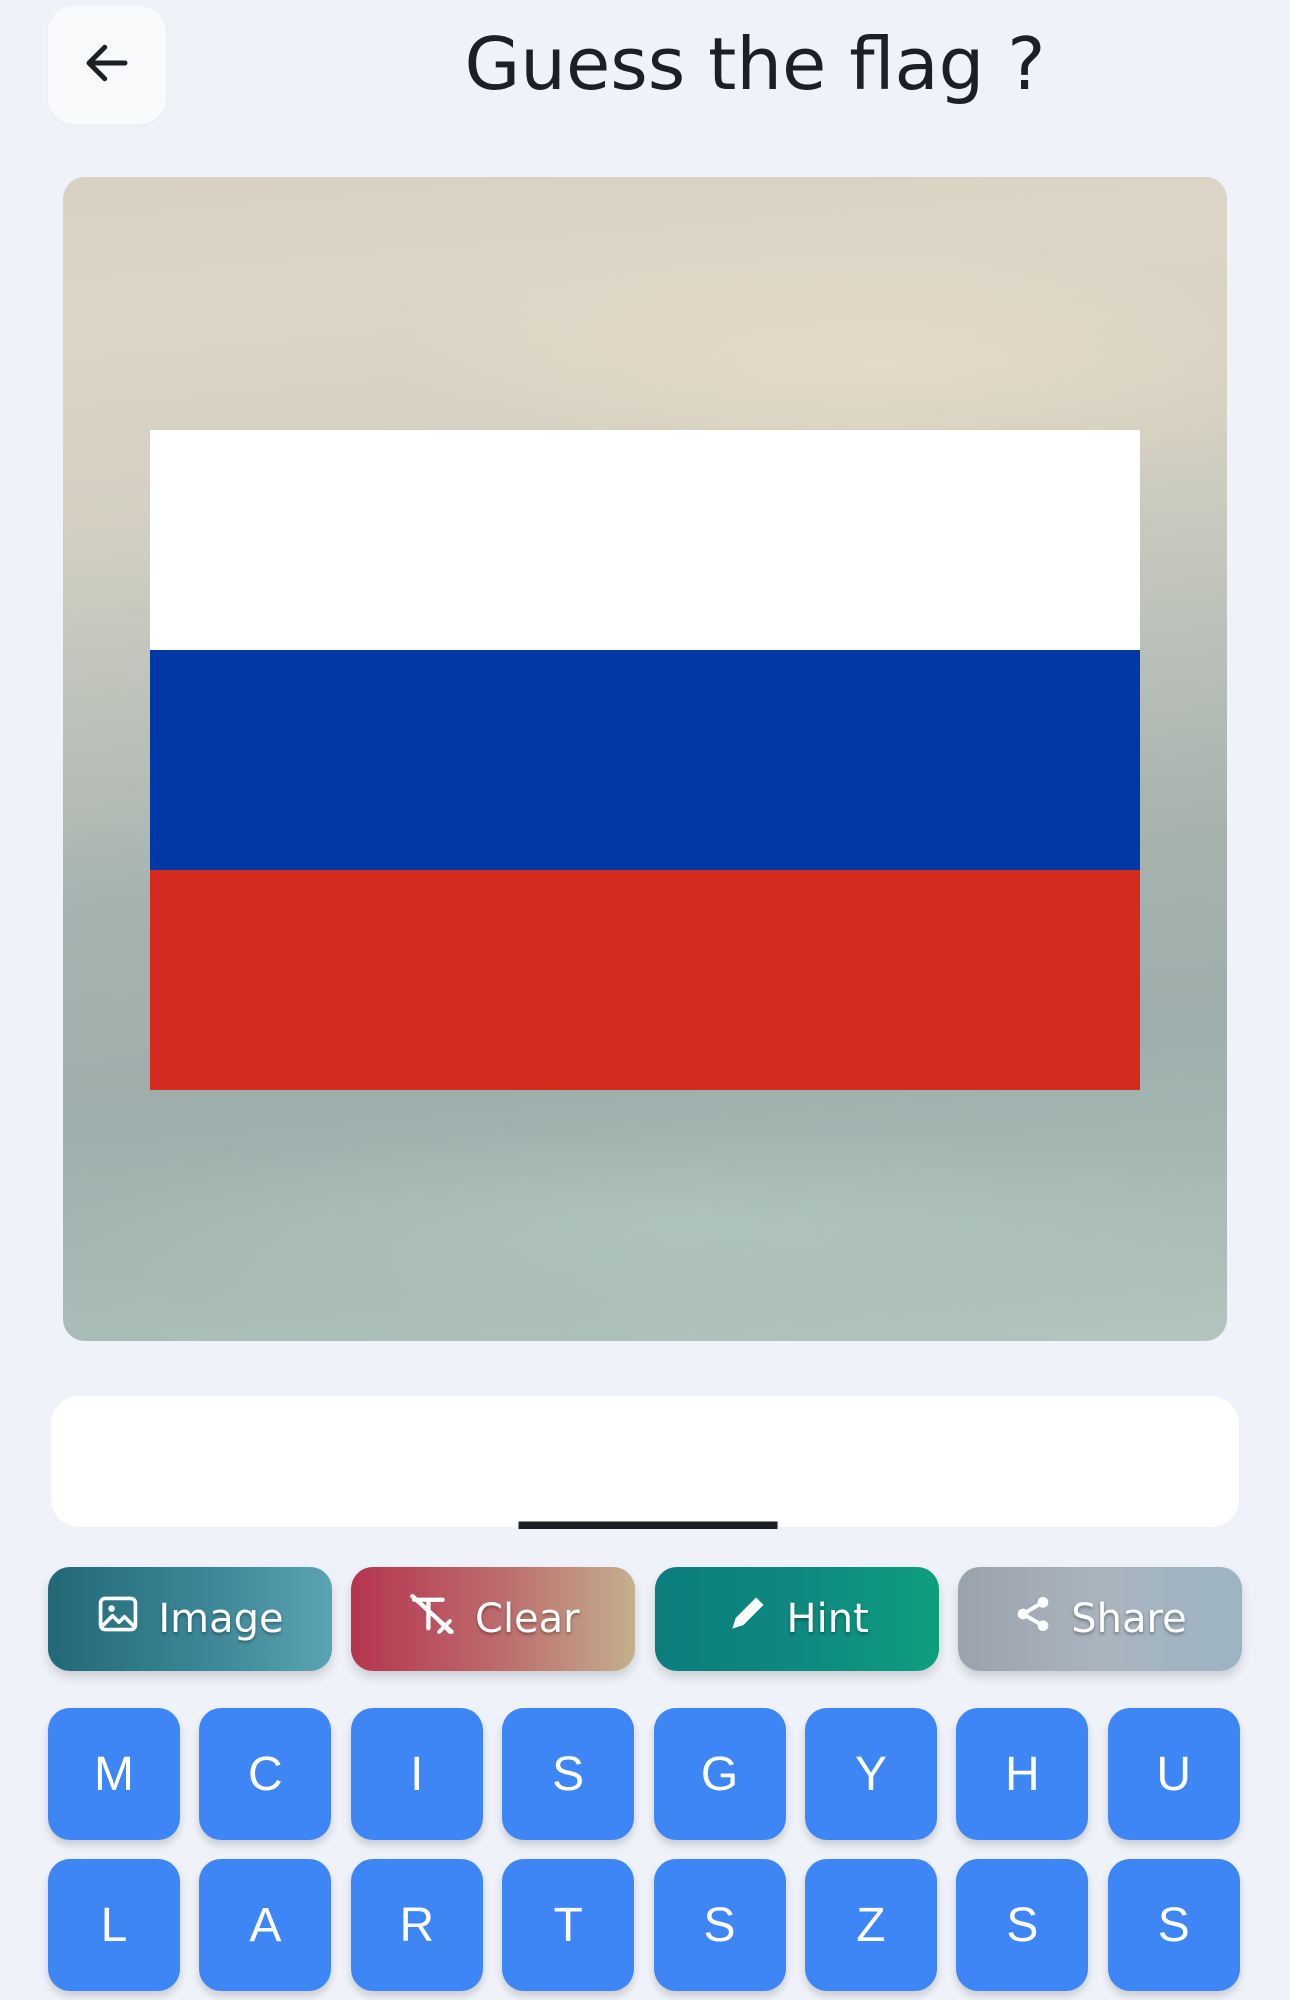 Image resolution: width=1290 pixels, height=2000 pixels. I want to click on clear-format-icon, so click(432, 1619).